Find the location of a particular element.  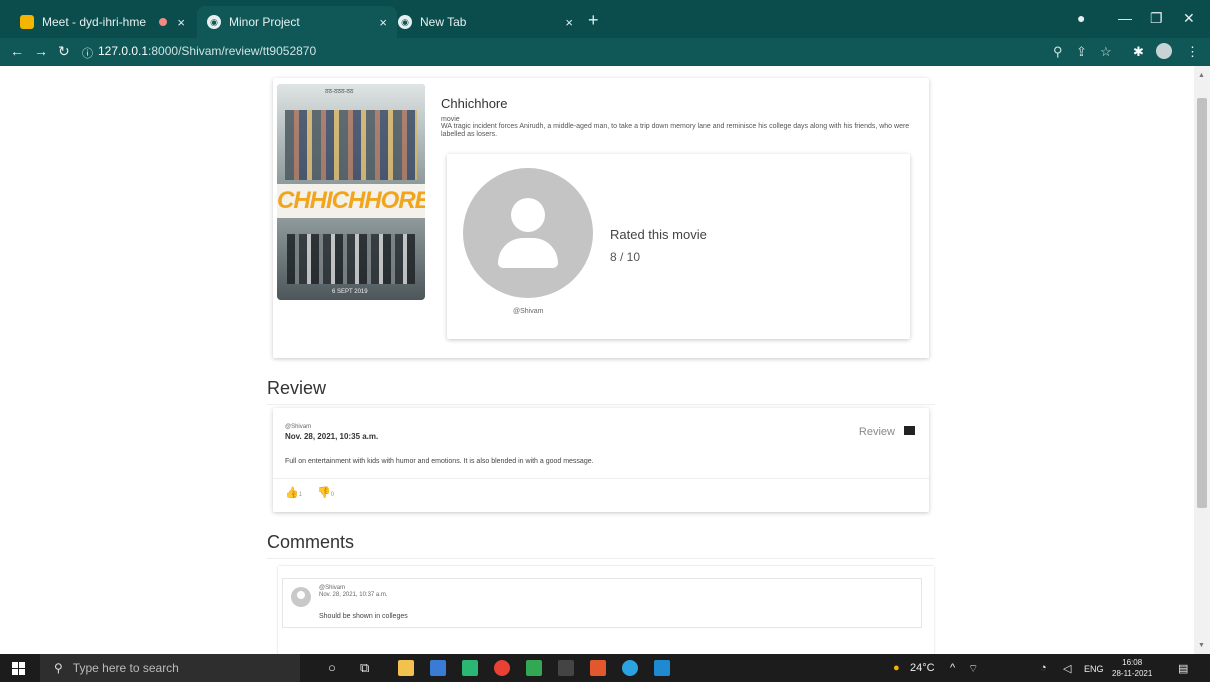

globe-icon: ◉ is located at coordinates (214, 22).